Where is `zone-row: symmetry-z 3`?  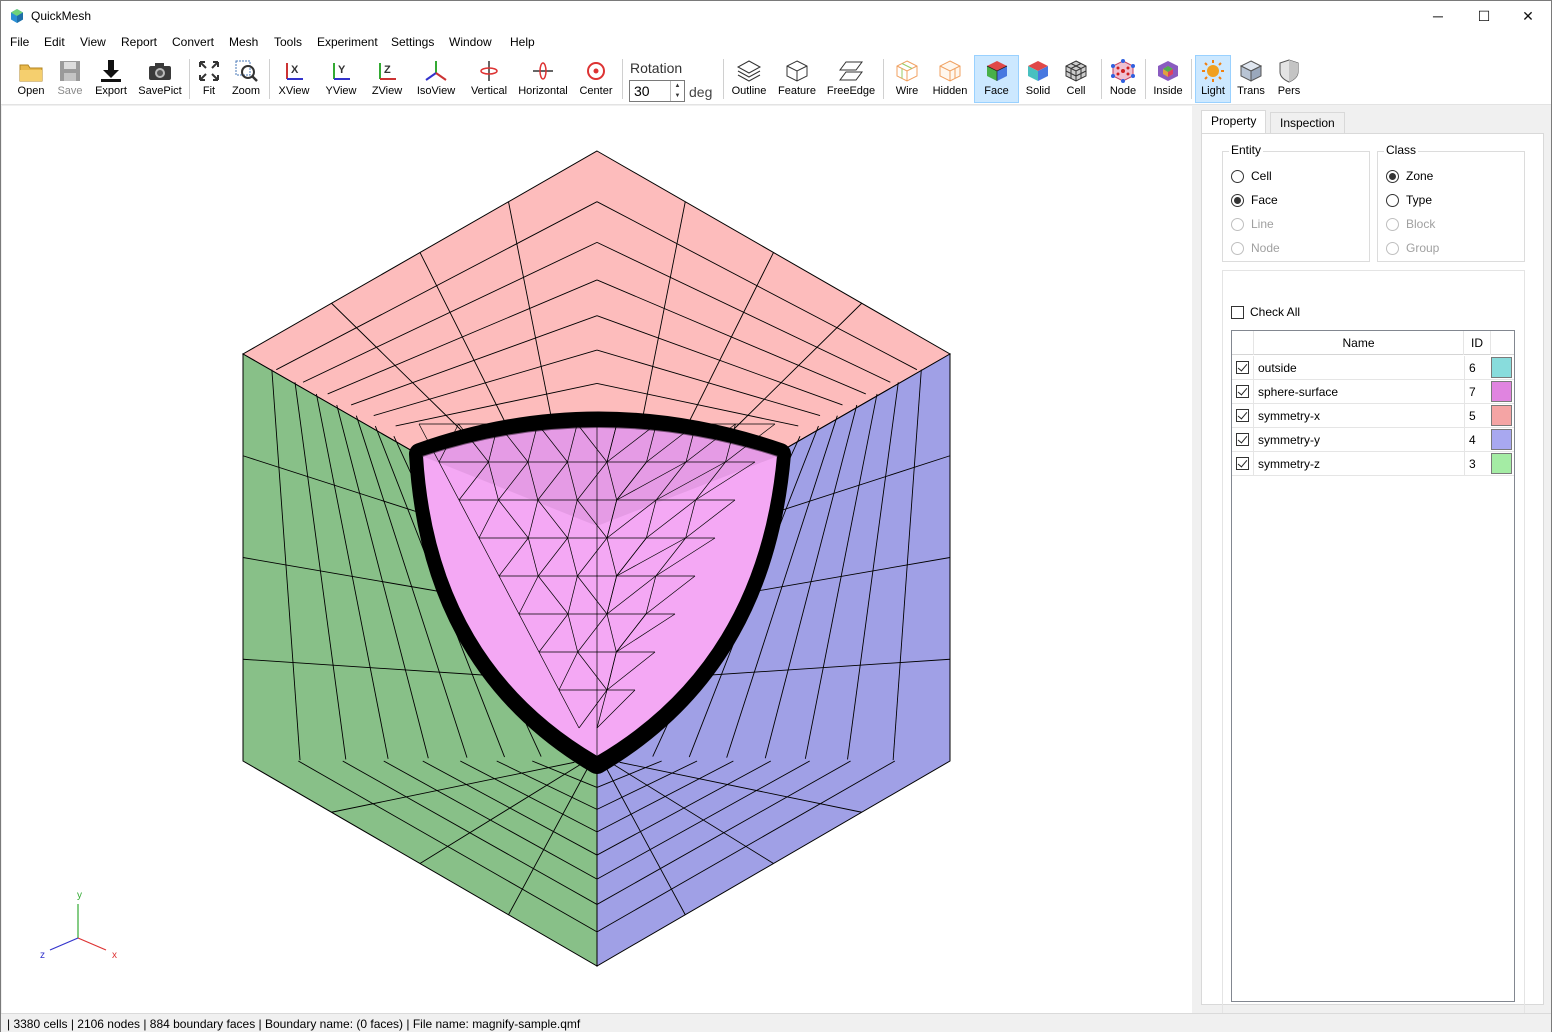
zone-row: symmetry-z 3 is located at coordinates (1373, 464).